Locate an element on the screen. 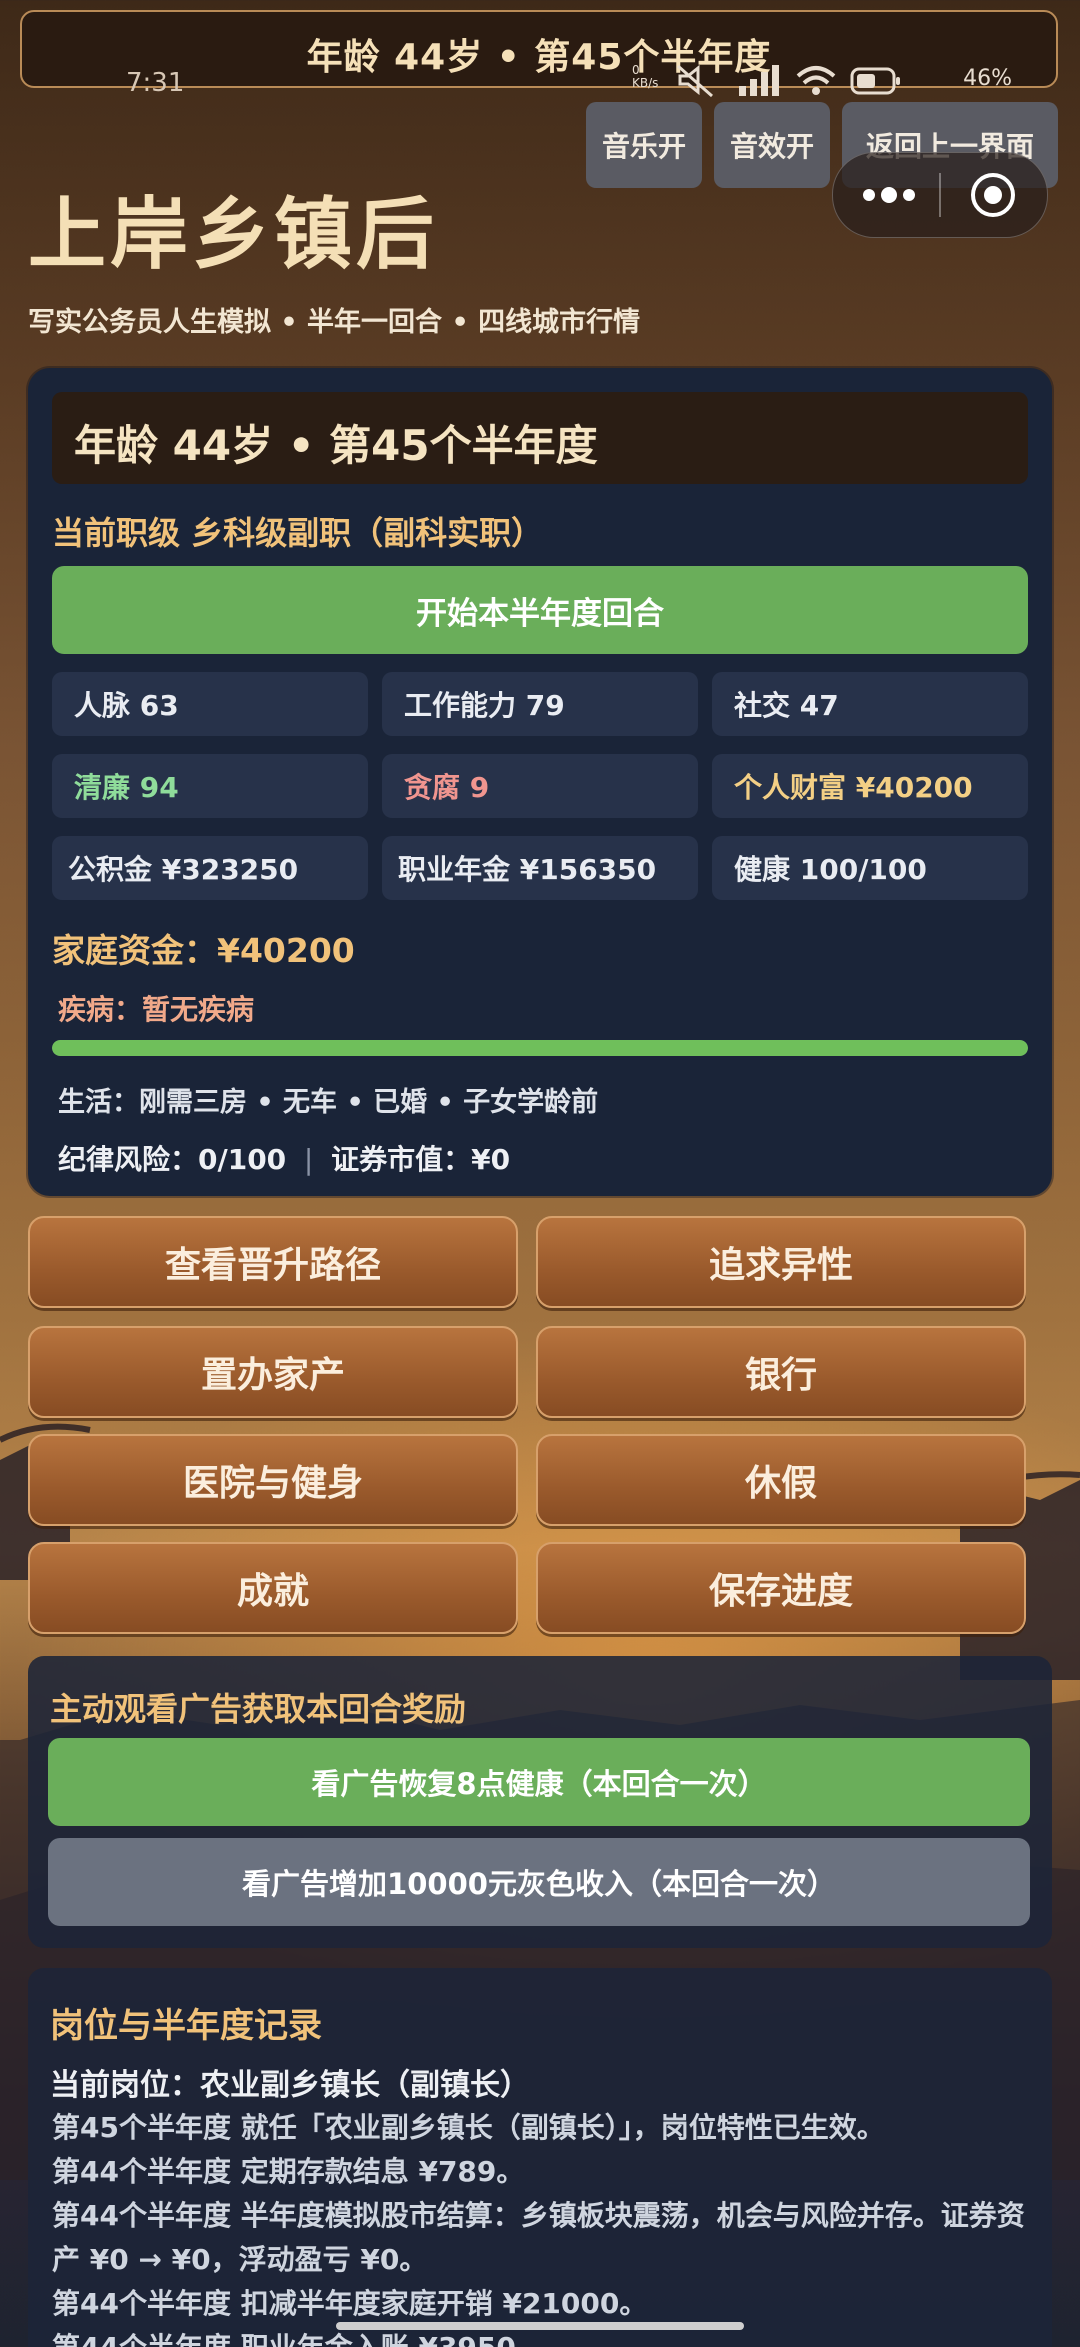  target-close-icon is located at coordinates (993, 195).